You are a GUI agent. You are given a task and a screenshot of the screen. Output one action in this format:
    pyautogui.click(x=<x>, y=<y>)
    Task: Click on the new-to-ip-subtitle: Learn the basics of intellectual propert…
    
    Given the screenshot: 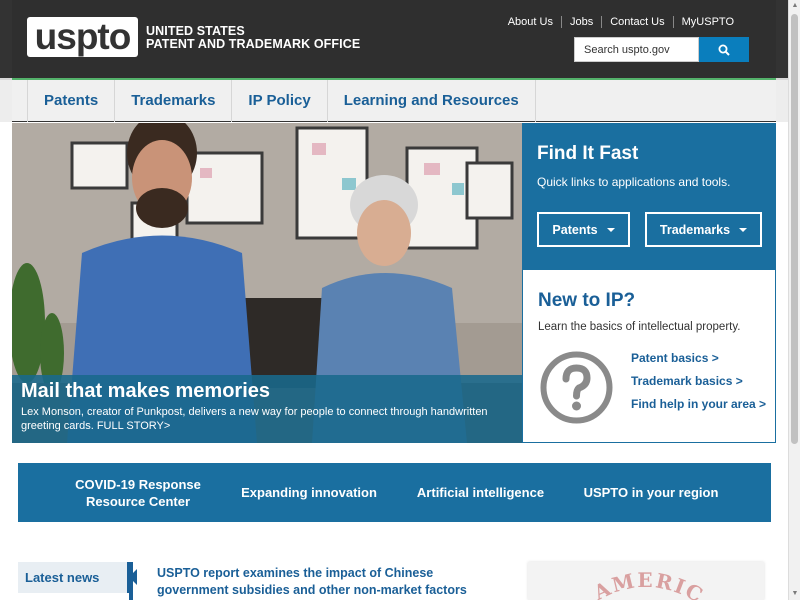 What is the action you would take?
    pyautogui.click(x=639, y=327)
    